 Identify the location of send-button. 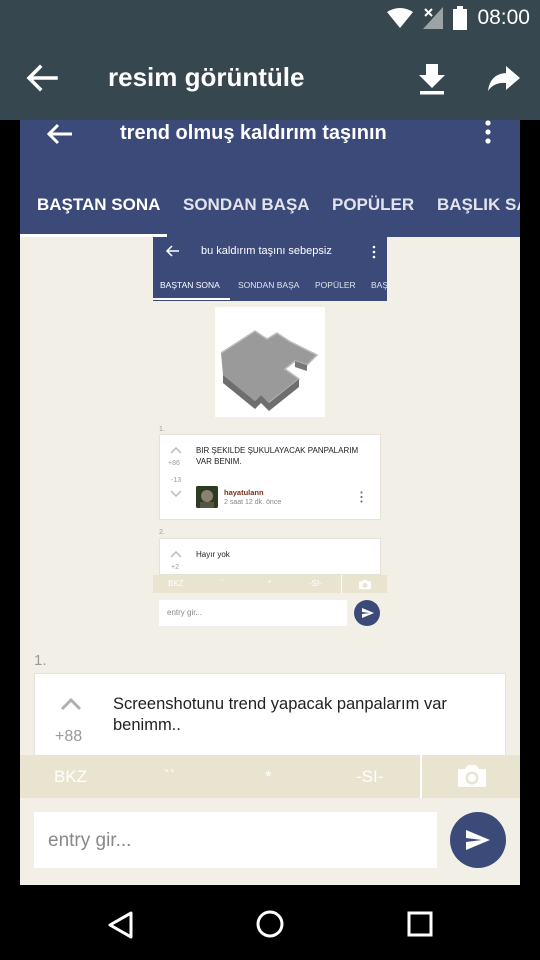
(478, 840).